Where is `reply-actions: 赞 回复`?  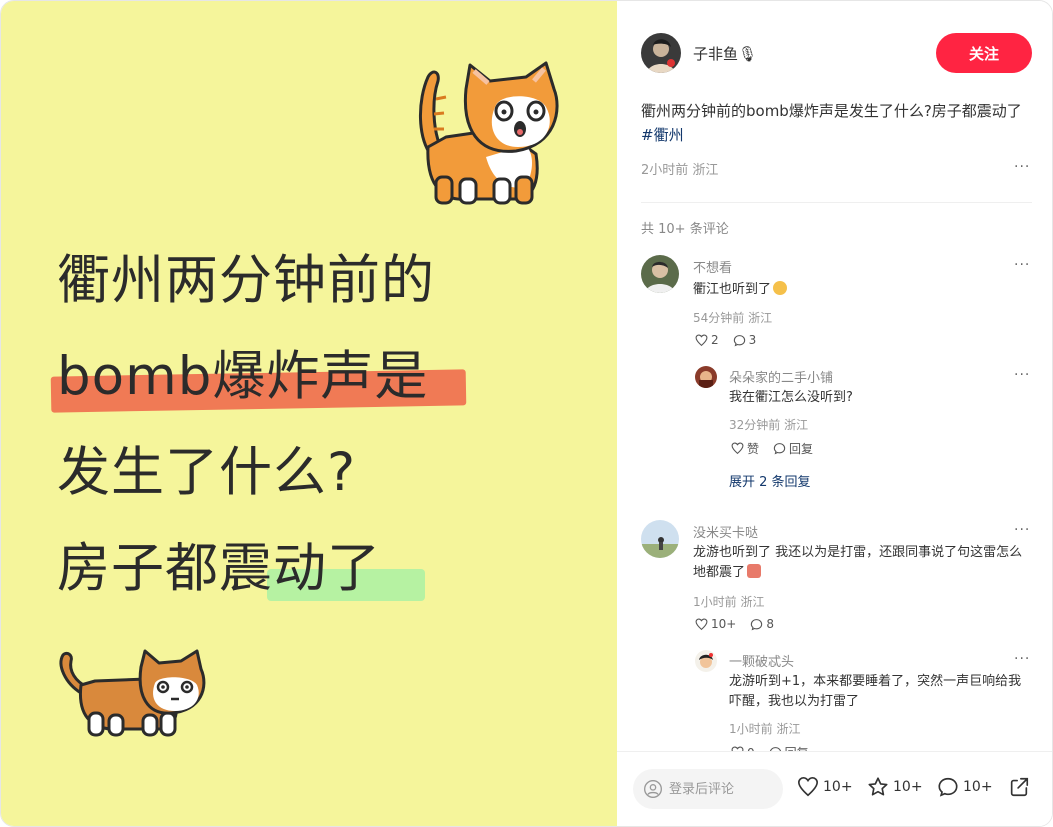
reply-actions: 赞 回复 is located at coordinates (779, 448).